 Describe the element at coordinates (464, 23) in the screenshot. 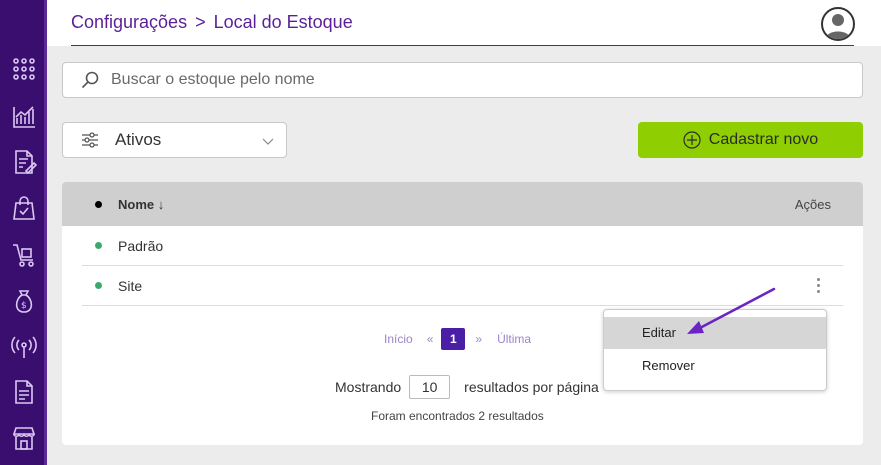

I see `top-bar: Configurações > Local do Estoque` at that location.